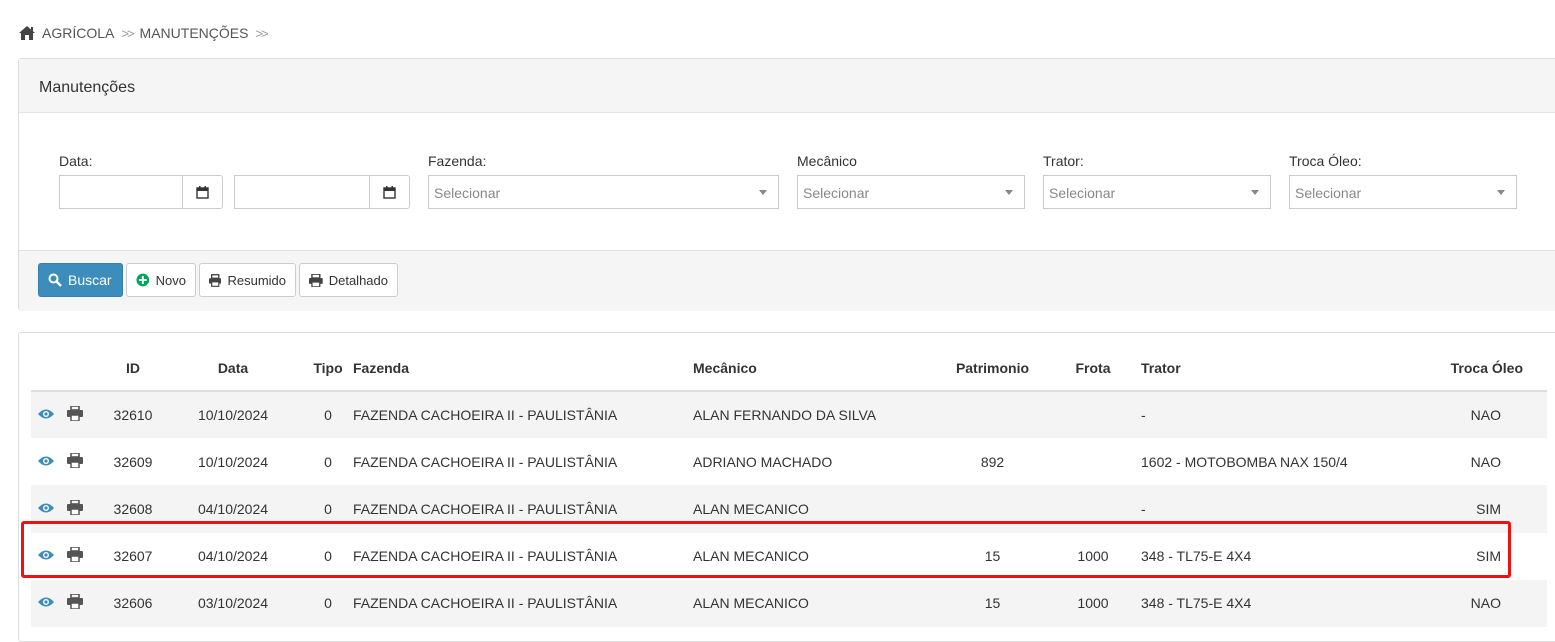 The width and height of the screenshot is (1555, 642). Describe the element at coordinates (233, 415) in the screenshot. I see `cell-data: 10/10/2024` at that location.